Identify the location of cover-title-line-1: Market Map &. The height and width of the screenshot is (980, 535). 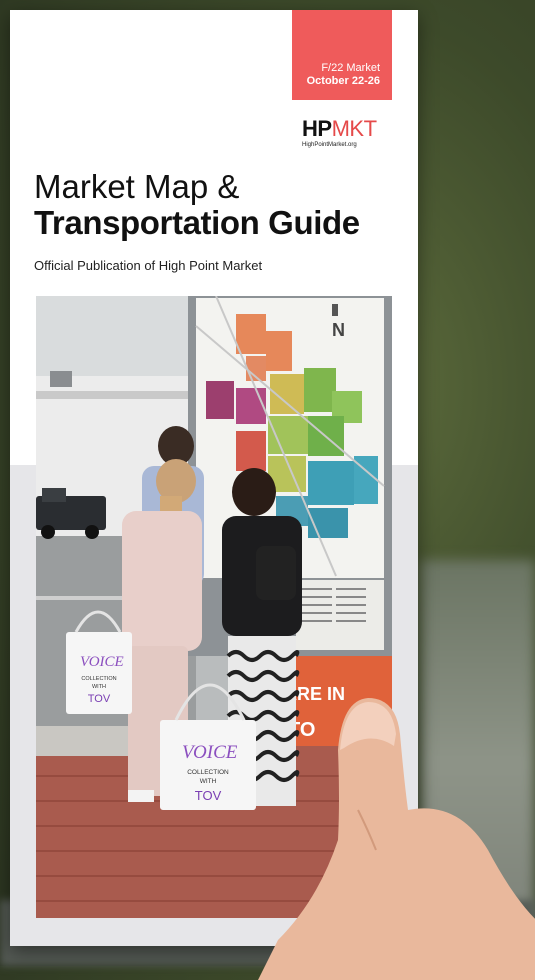
(137, 186).